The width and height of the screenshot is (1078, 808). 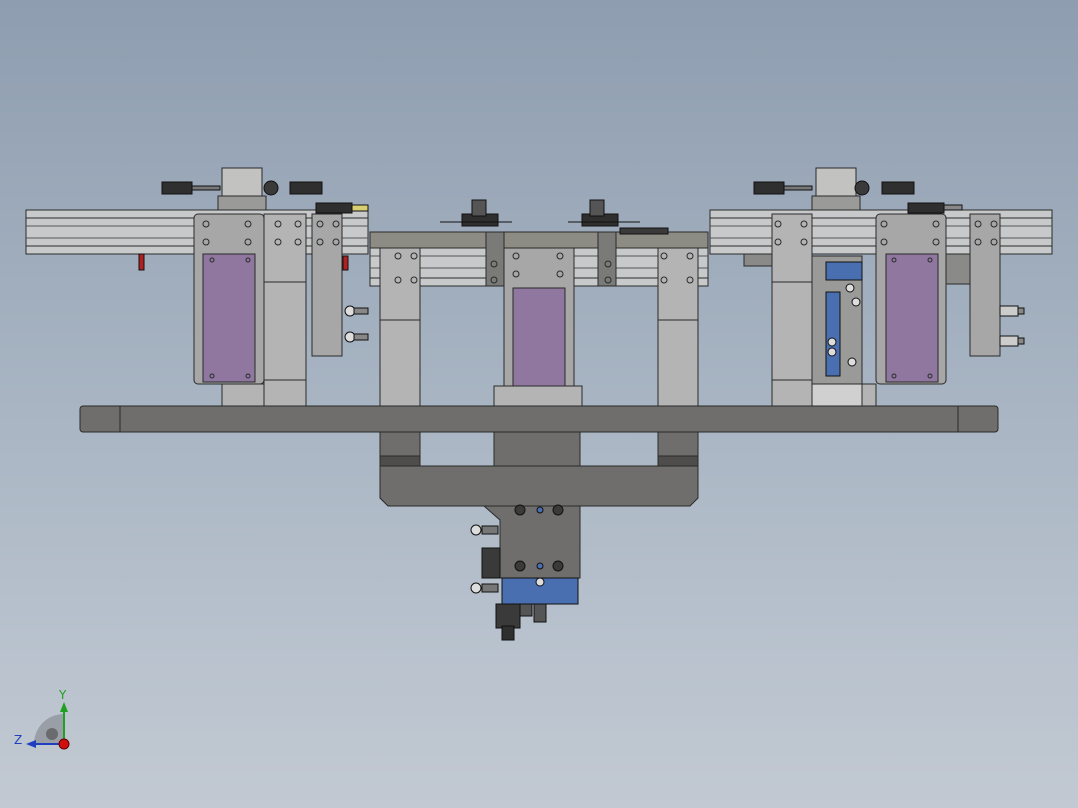 What do you see at coordinates (306, 188) in the screenshot?
I see `left-sensor-b` at bounding box center [306, 188].